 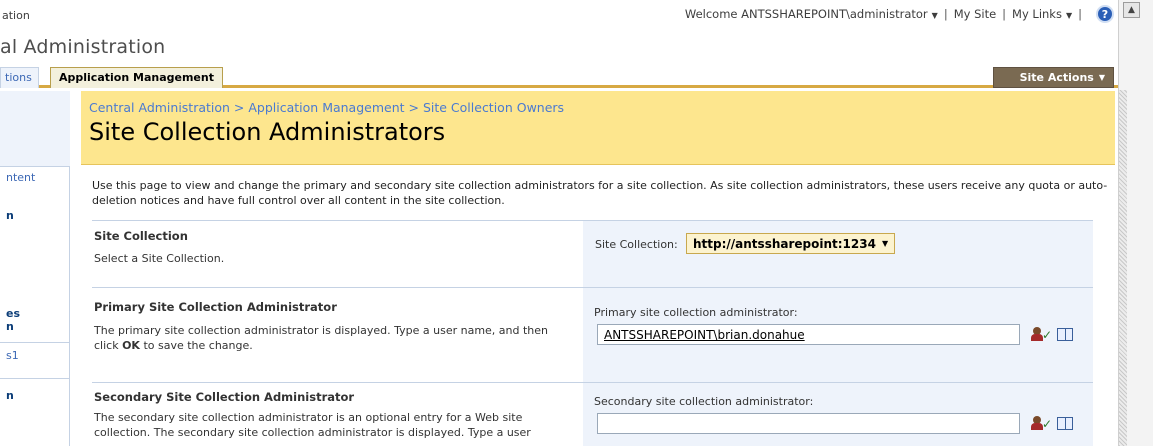 I want to click on site-actions-label: Site Actions, so click(x=1056, y=77).